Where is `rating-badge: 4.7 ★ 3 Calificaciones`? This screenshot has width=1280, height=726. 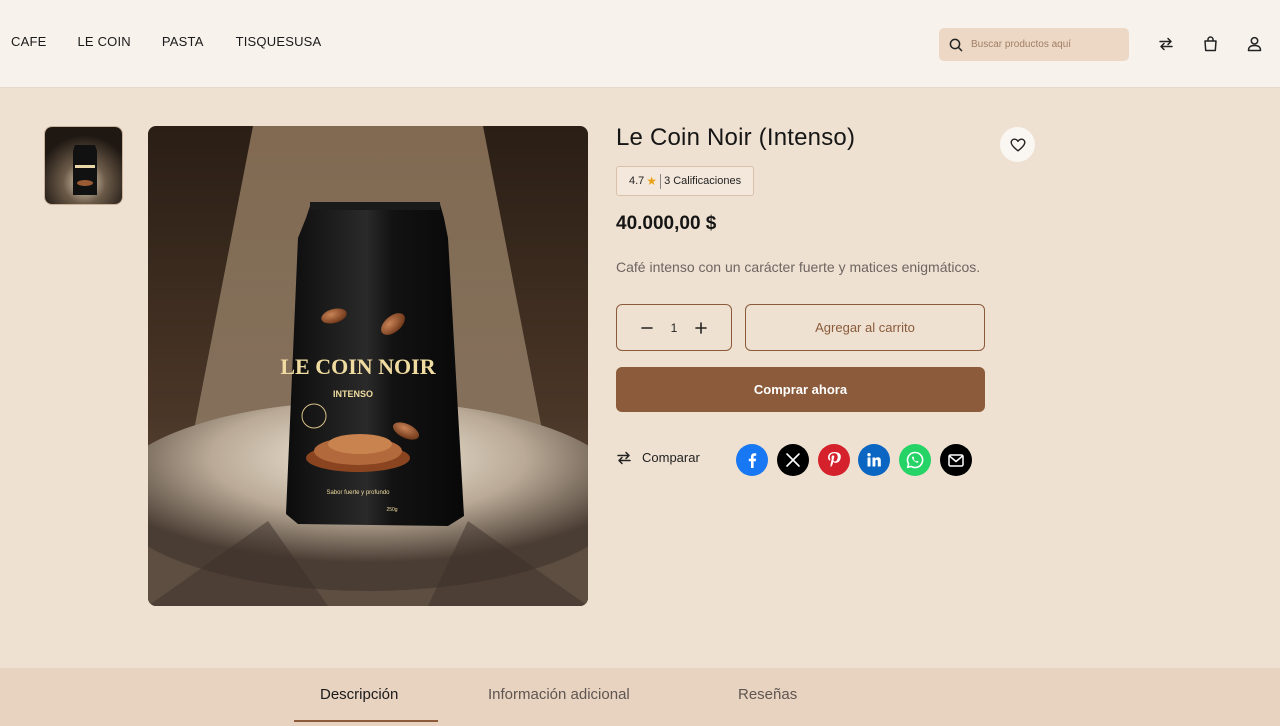 rating-badge: 4.7 ★ 3 Calificaciones is located at coordinates (685, 181).